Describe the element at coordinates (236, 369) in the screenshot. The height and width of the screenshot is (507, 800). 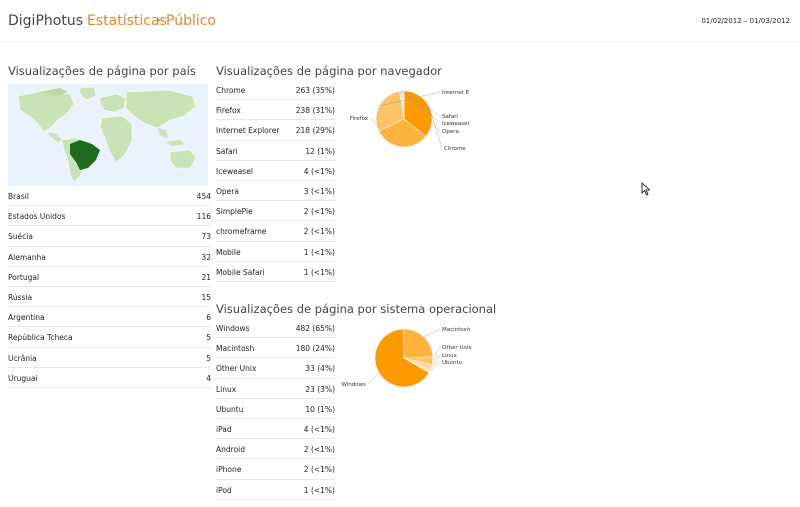
I see `row-name: Other Unix` at that location.